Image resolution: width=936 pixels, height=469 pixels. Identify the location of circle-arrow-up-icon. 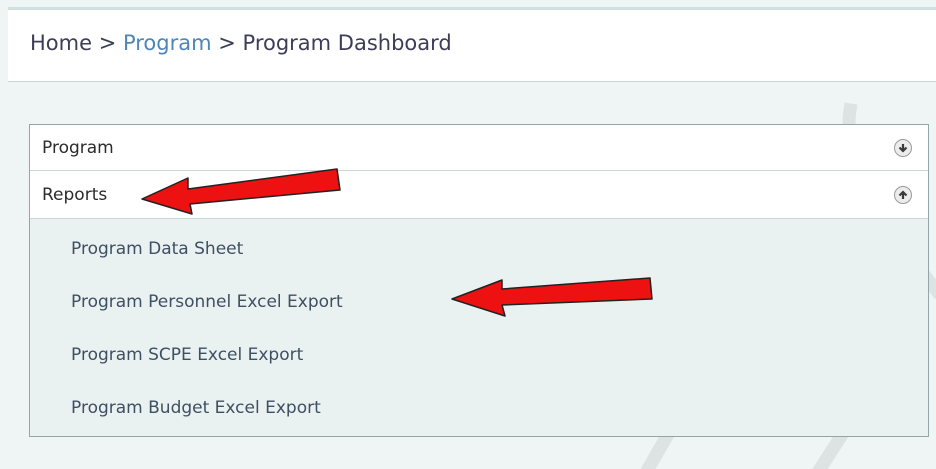
(903, 194).